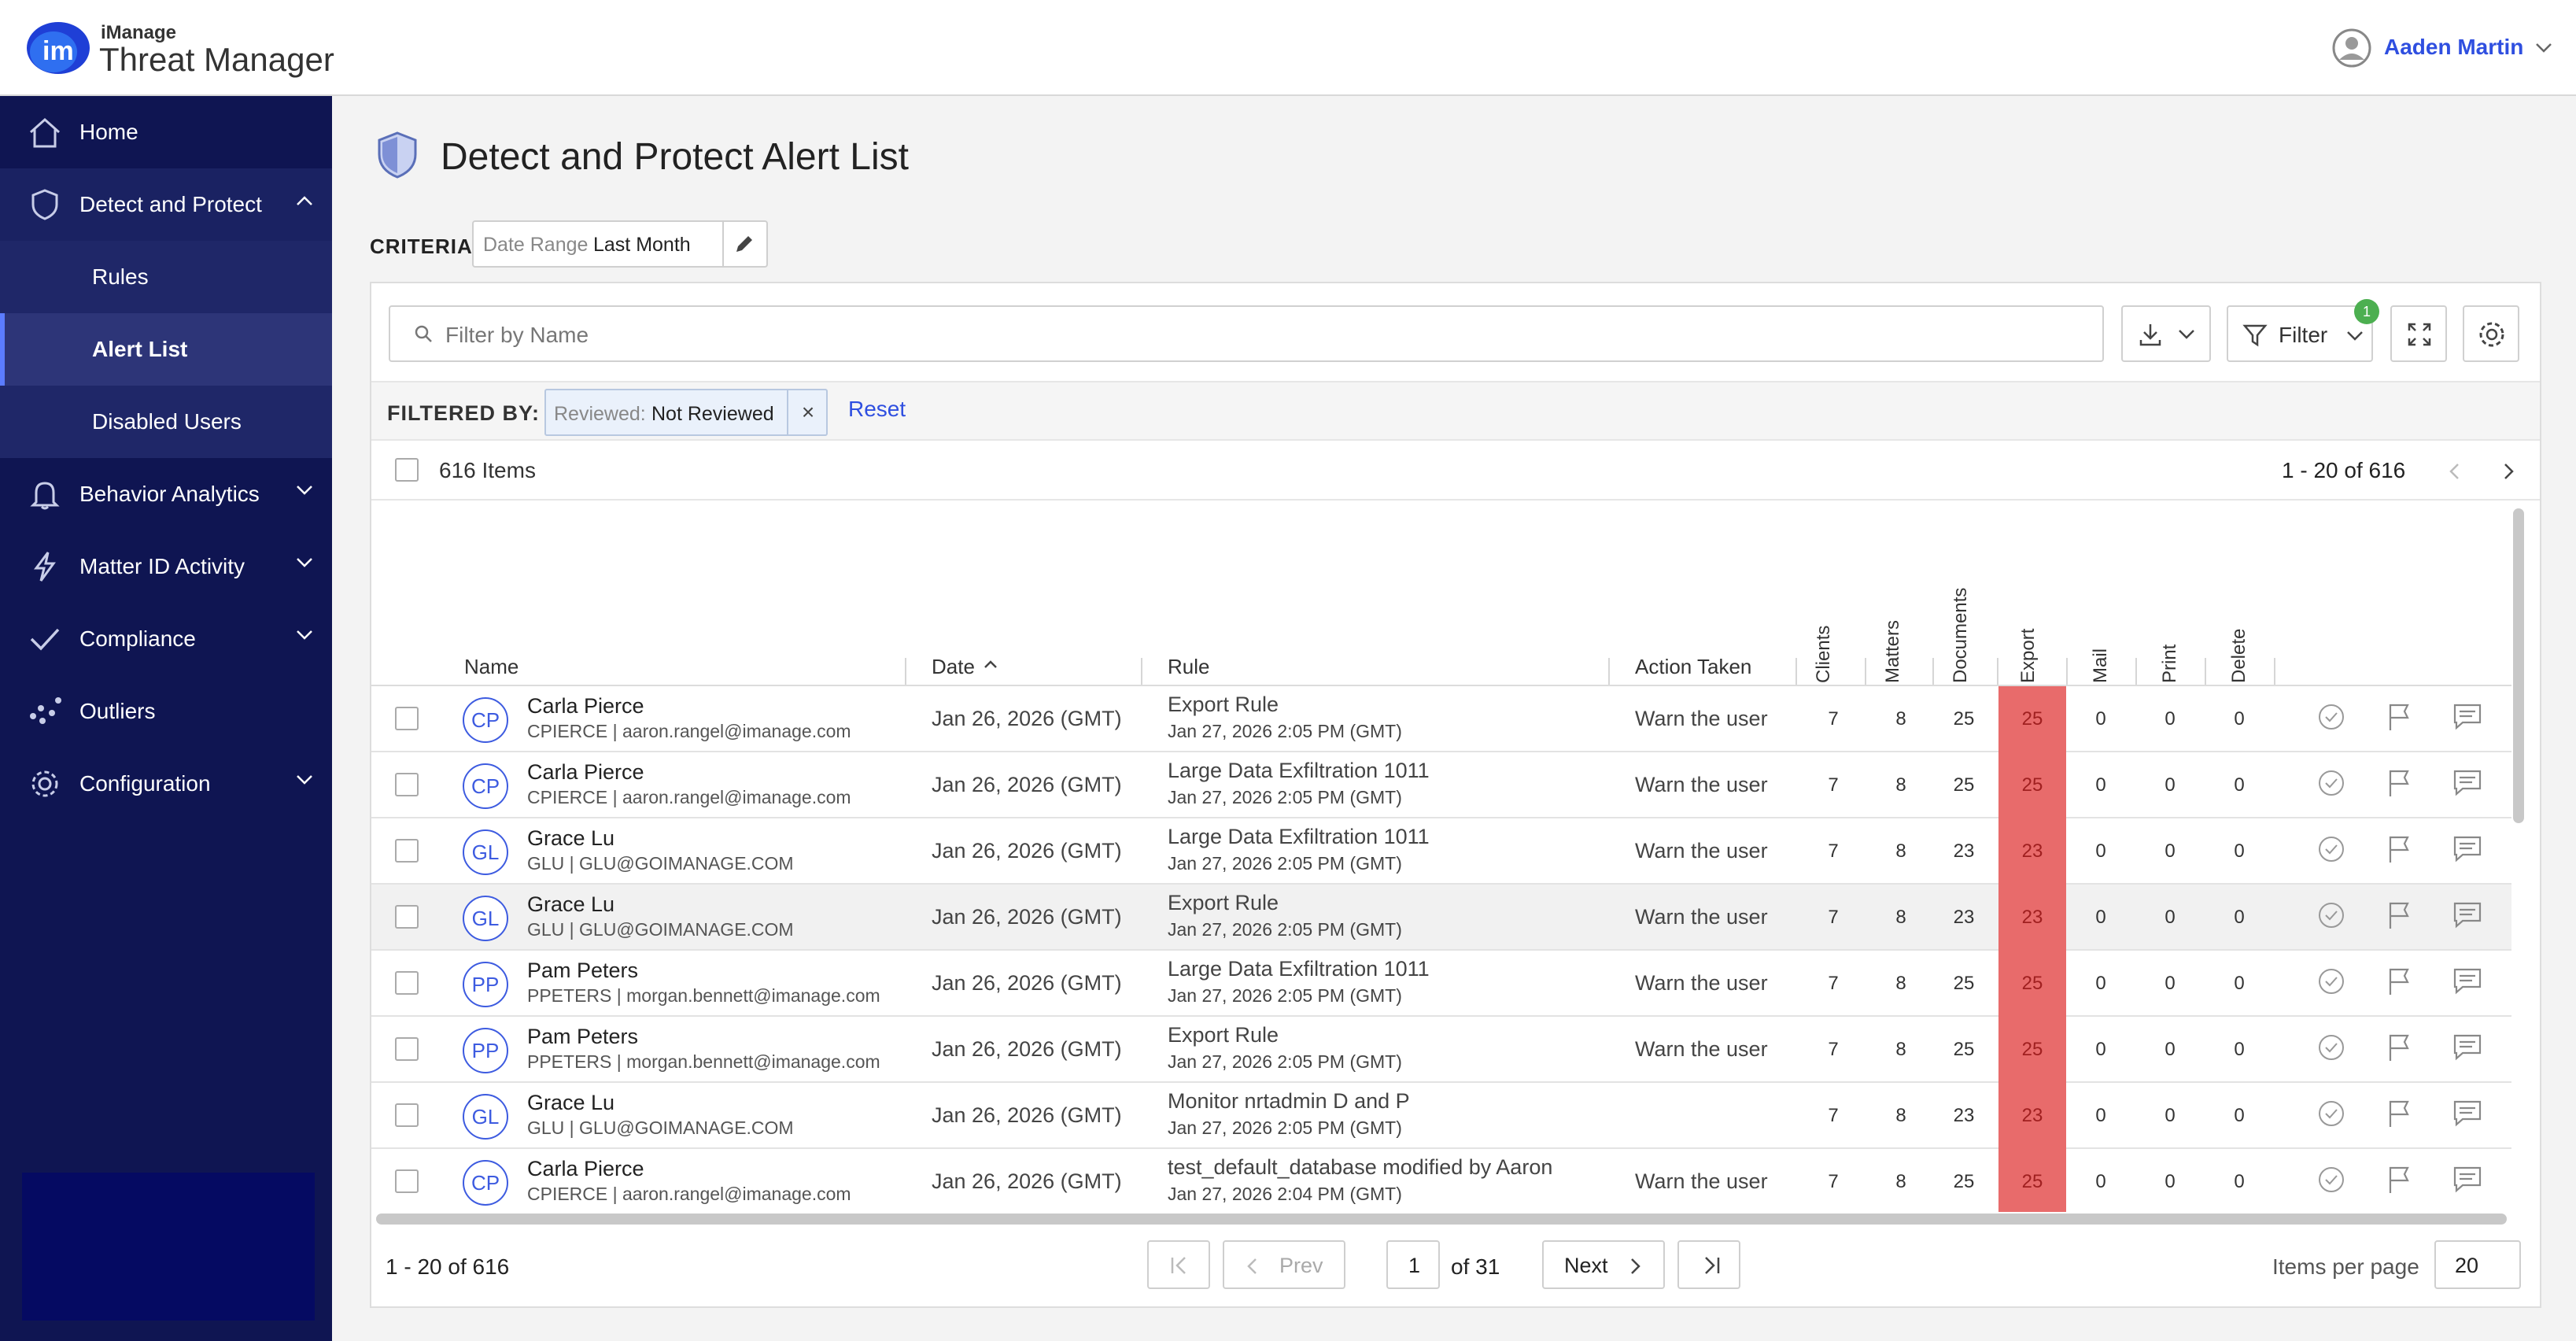  What do you see at coordinates (1693, 667) in the screenshot?
I see `col-action-header: Action Taken` at bounding box center [1693, 667].